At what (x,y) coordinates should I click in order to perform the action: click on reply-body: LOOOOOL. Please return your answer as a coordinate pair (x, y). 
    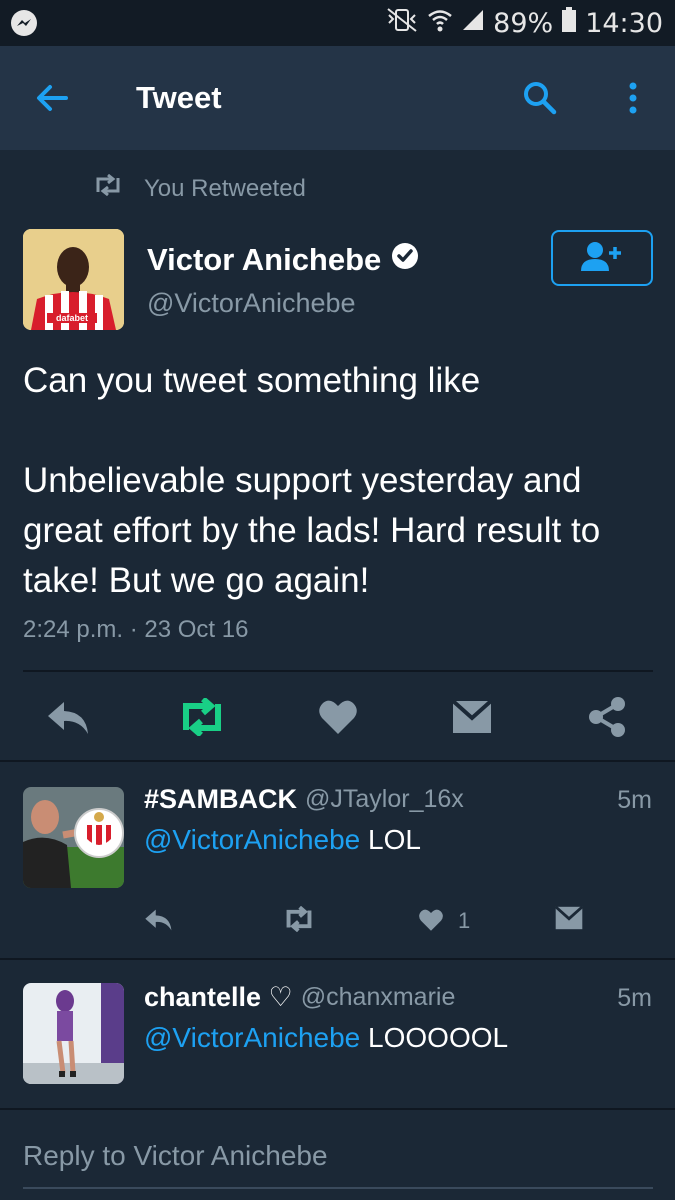
    Looking at the image, I should click on (434, 1037).